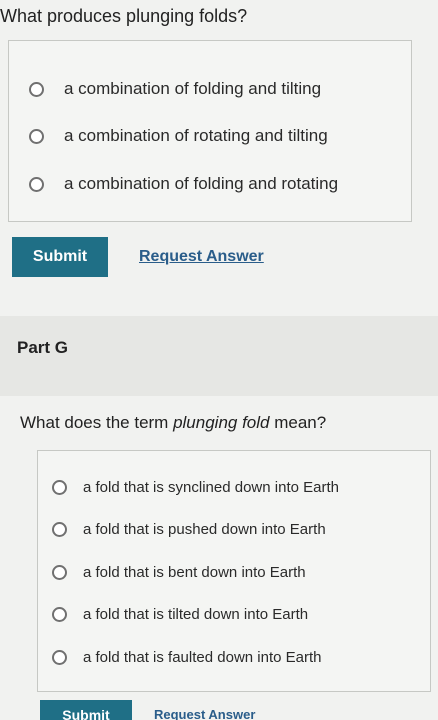 Image resolution: width=438 pixels, height=720 pixels. Describe the element at coordinates (211, 487) in the screenshot. I see `option-label: a fold that is synclined down into Earth` at that location.